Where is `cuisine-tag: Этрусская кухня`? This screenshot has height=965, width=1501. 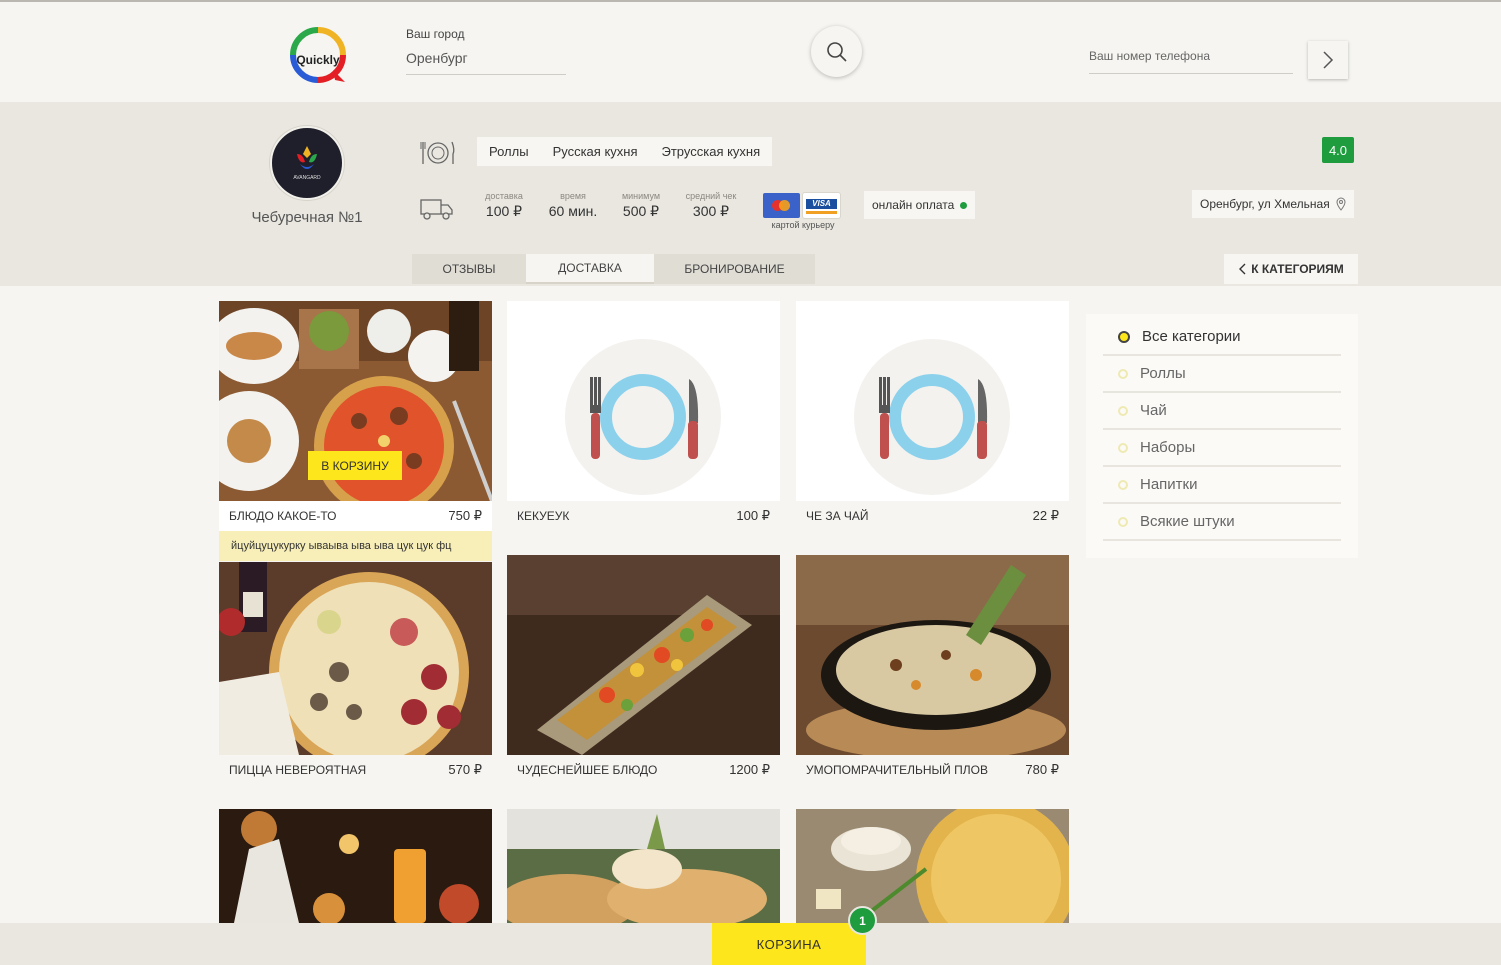
cuisine-tag: Этрусская кухня is located at coordinates (711, 151).